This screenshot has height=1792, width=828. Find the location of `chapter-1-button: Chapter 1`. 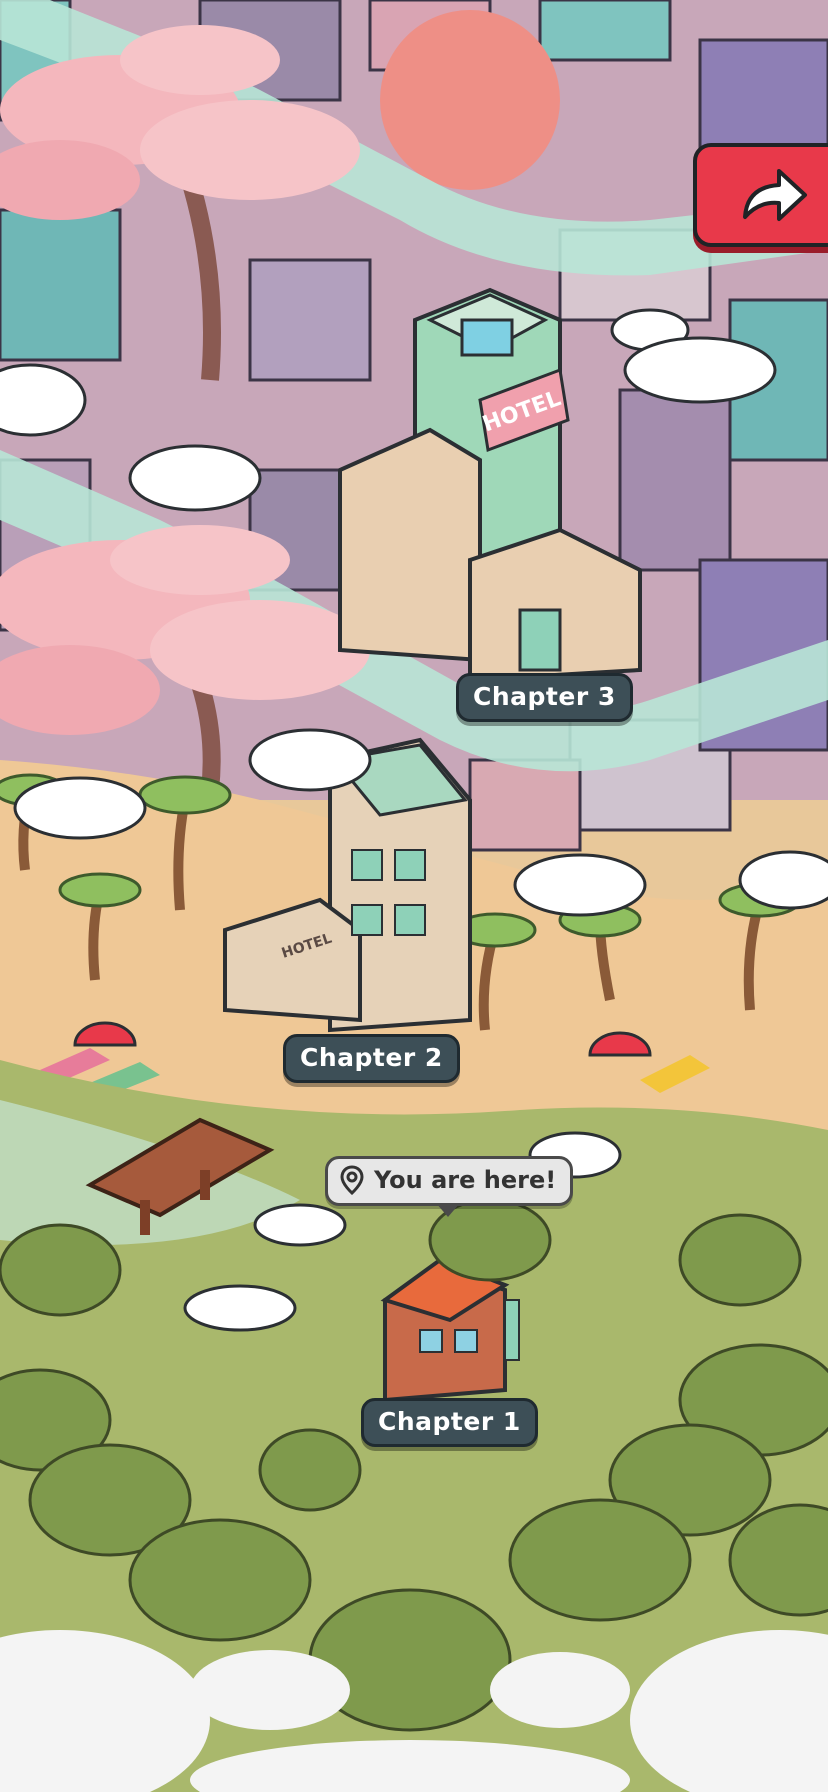

chapter-1-button: Chapter 1 is located at coordinates (449, 1422).